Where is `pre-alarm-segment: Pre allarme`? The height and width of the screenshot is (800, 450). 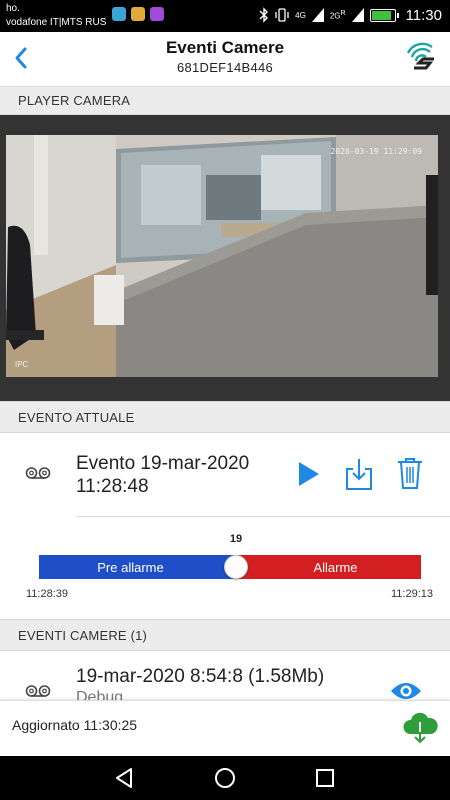 pre-alarm-segment: Pre allarme is located at coordinates (137, 567).